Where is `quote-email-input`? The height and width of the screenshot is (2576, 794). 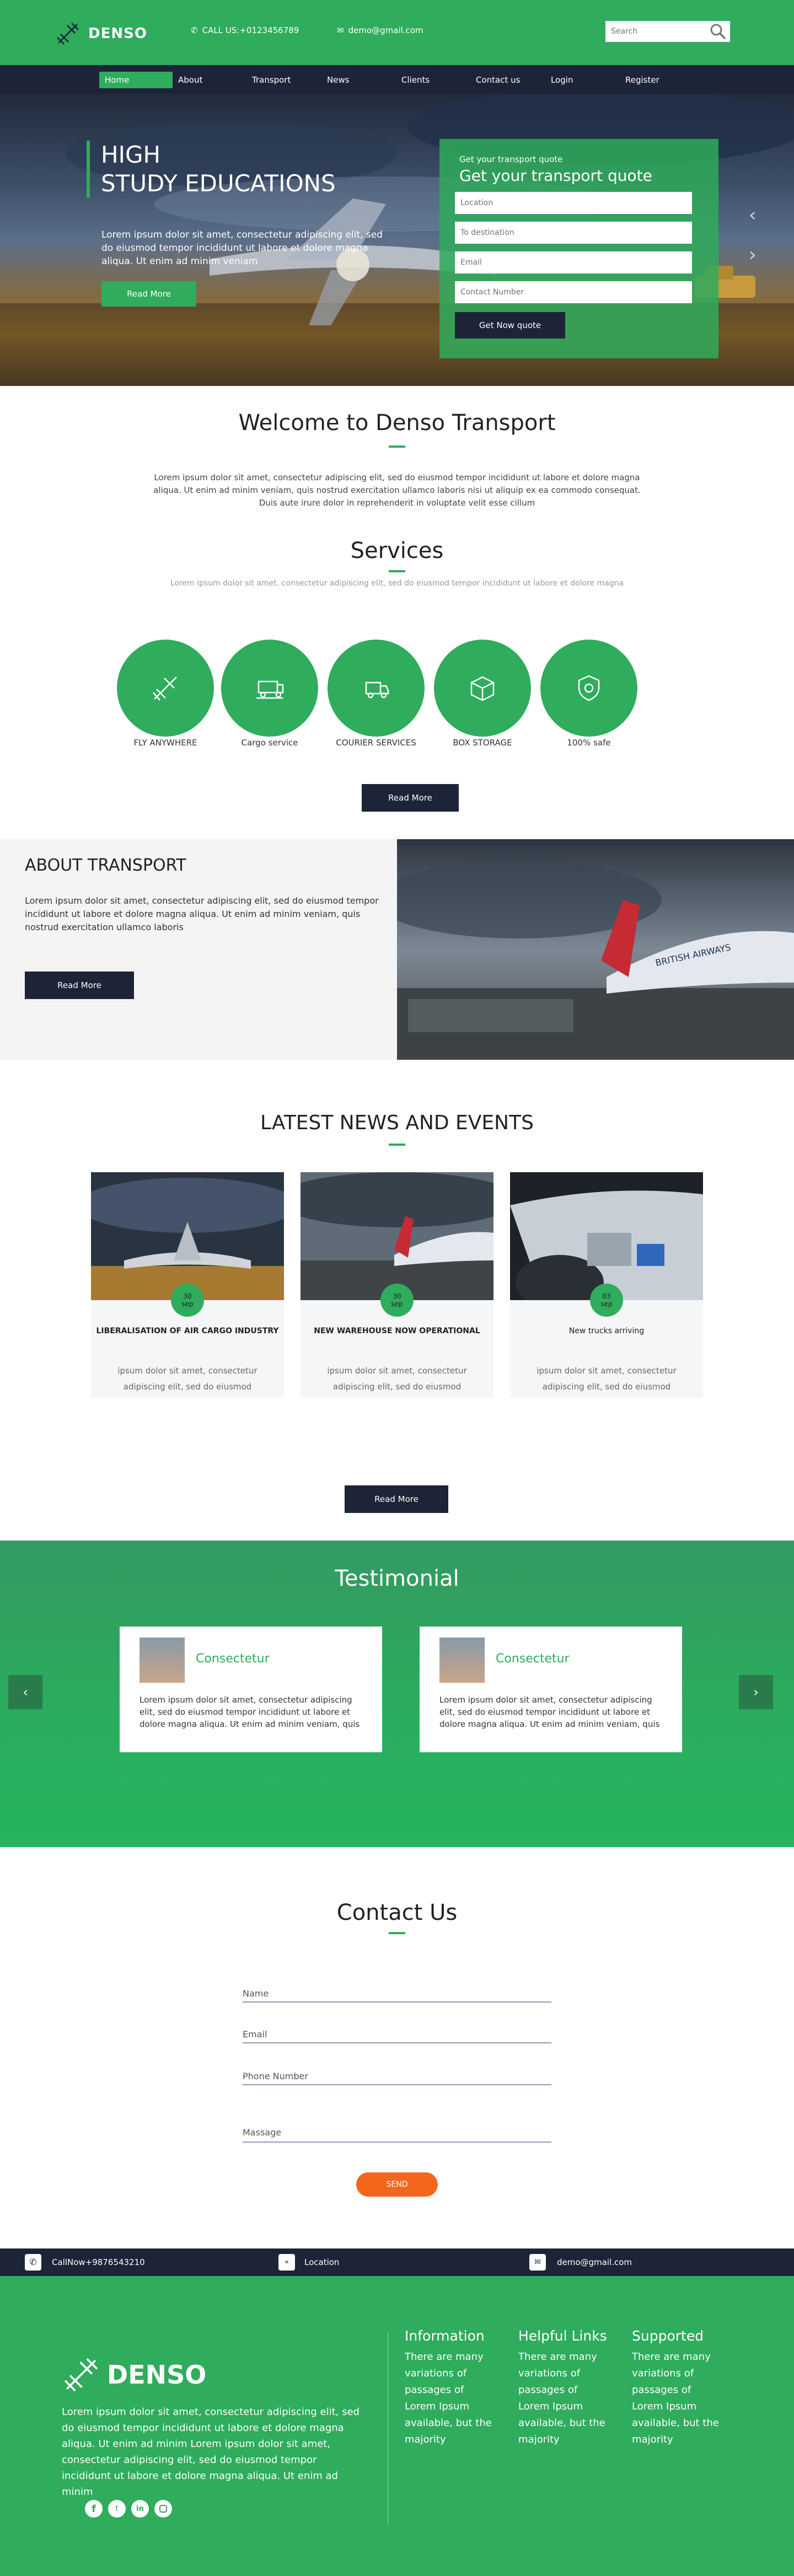 quote-email-input is located at coordinates (573, 262).